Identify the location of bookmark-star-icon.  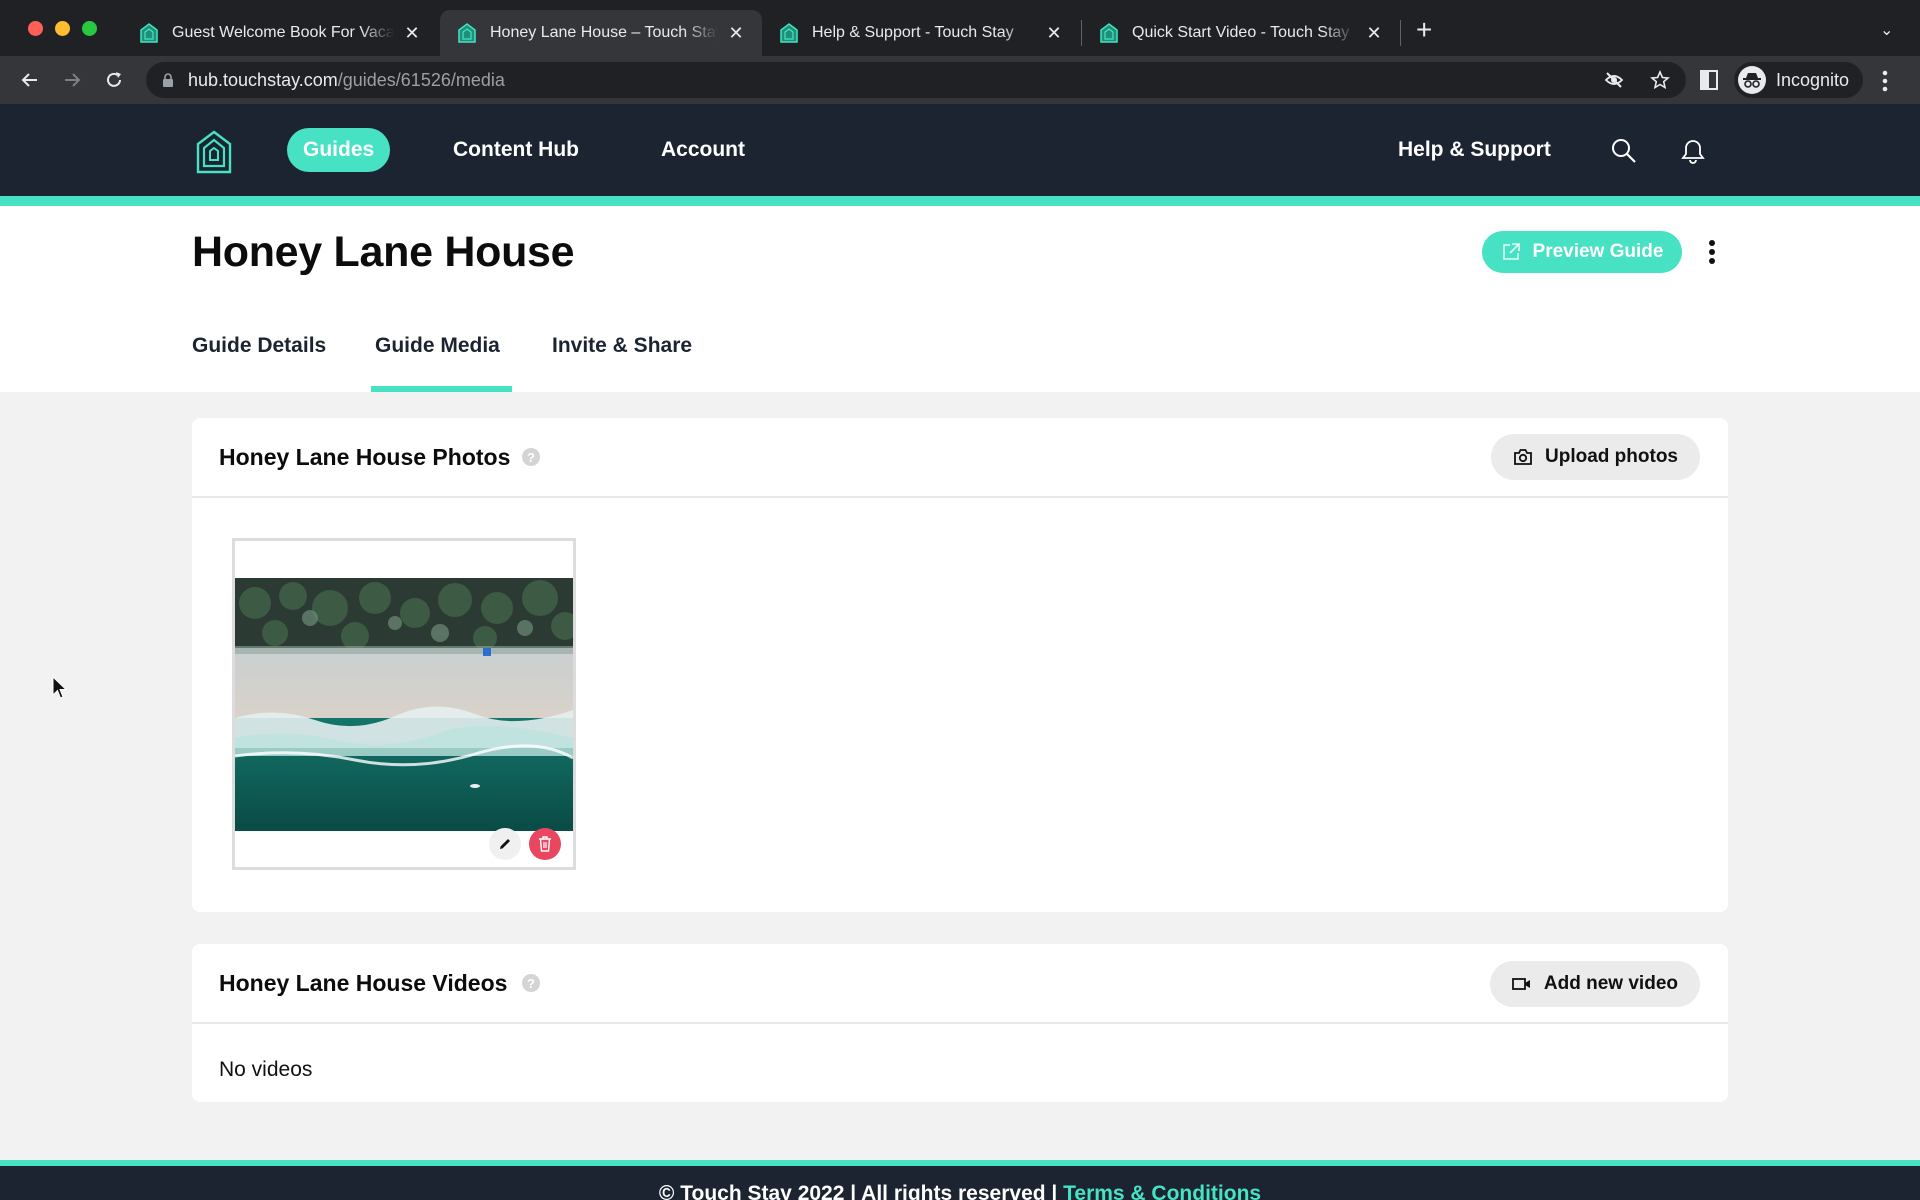
(1660, 80).